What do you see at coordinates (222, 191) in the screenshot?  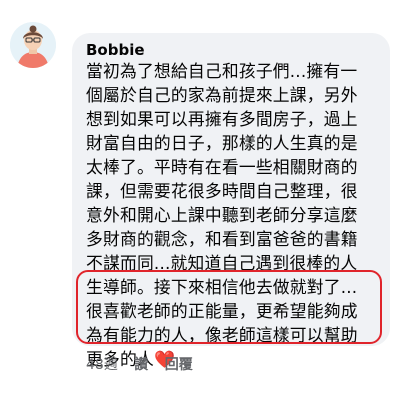 I see `comment-text-line: 課，但需要花很多時間自己整理，很` at bounding box center [222, 191].